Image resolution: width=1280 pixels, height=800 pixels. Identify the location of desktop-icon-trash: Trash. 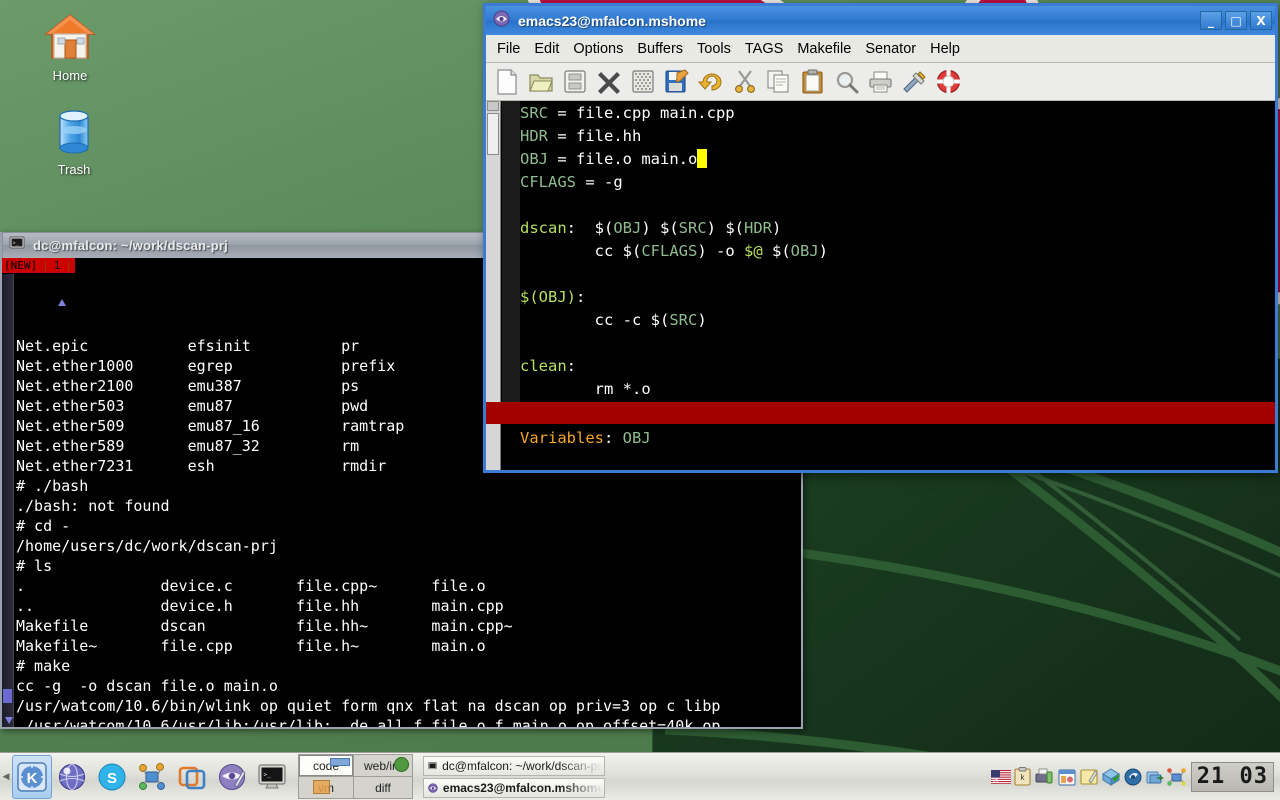
(74, 141).